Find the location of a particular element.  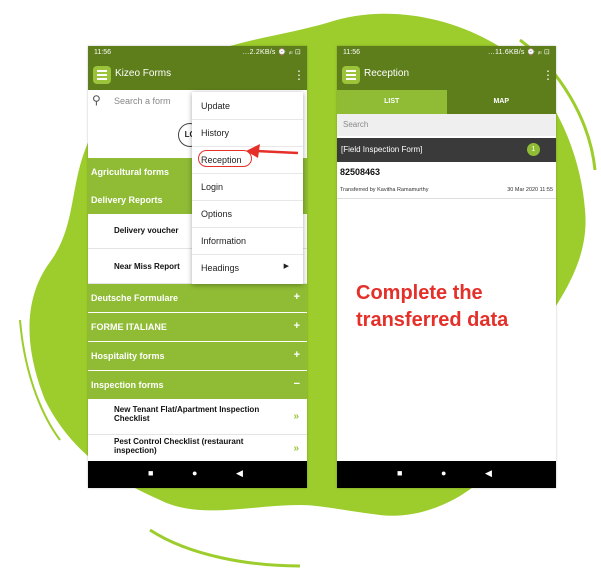

menu-item-update: Update is located at coordinates (247, 106).